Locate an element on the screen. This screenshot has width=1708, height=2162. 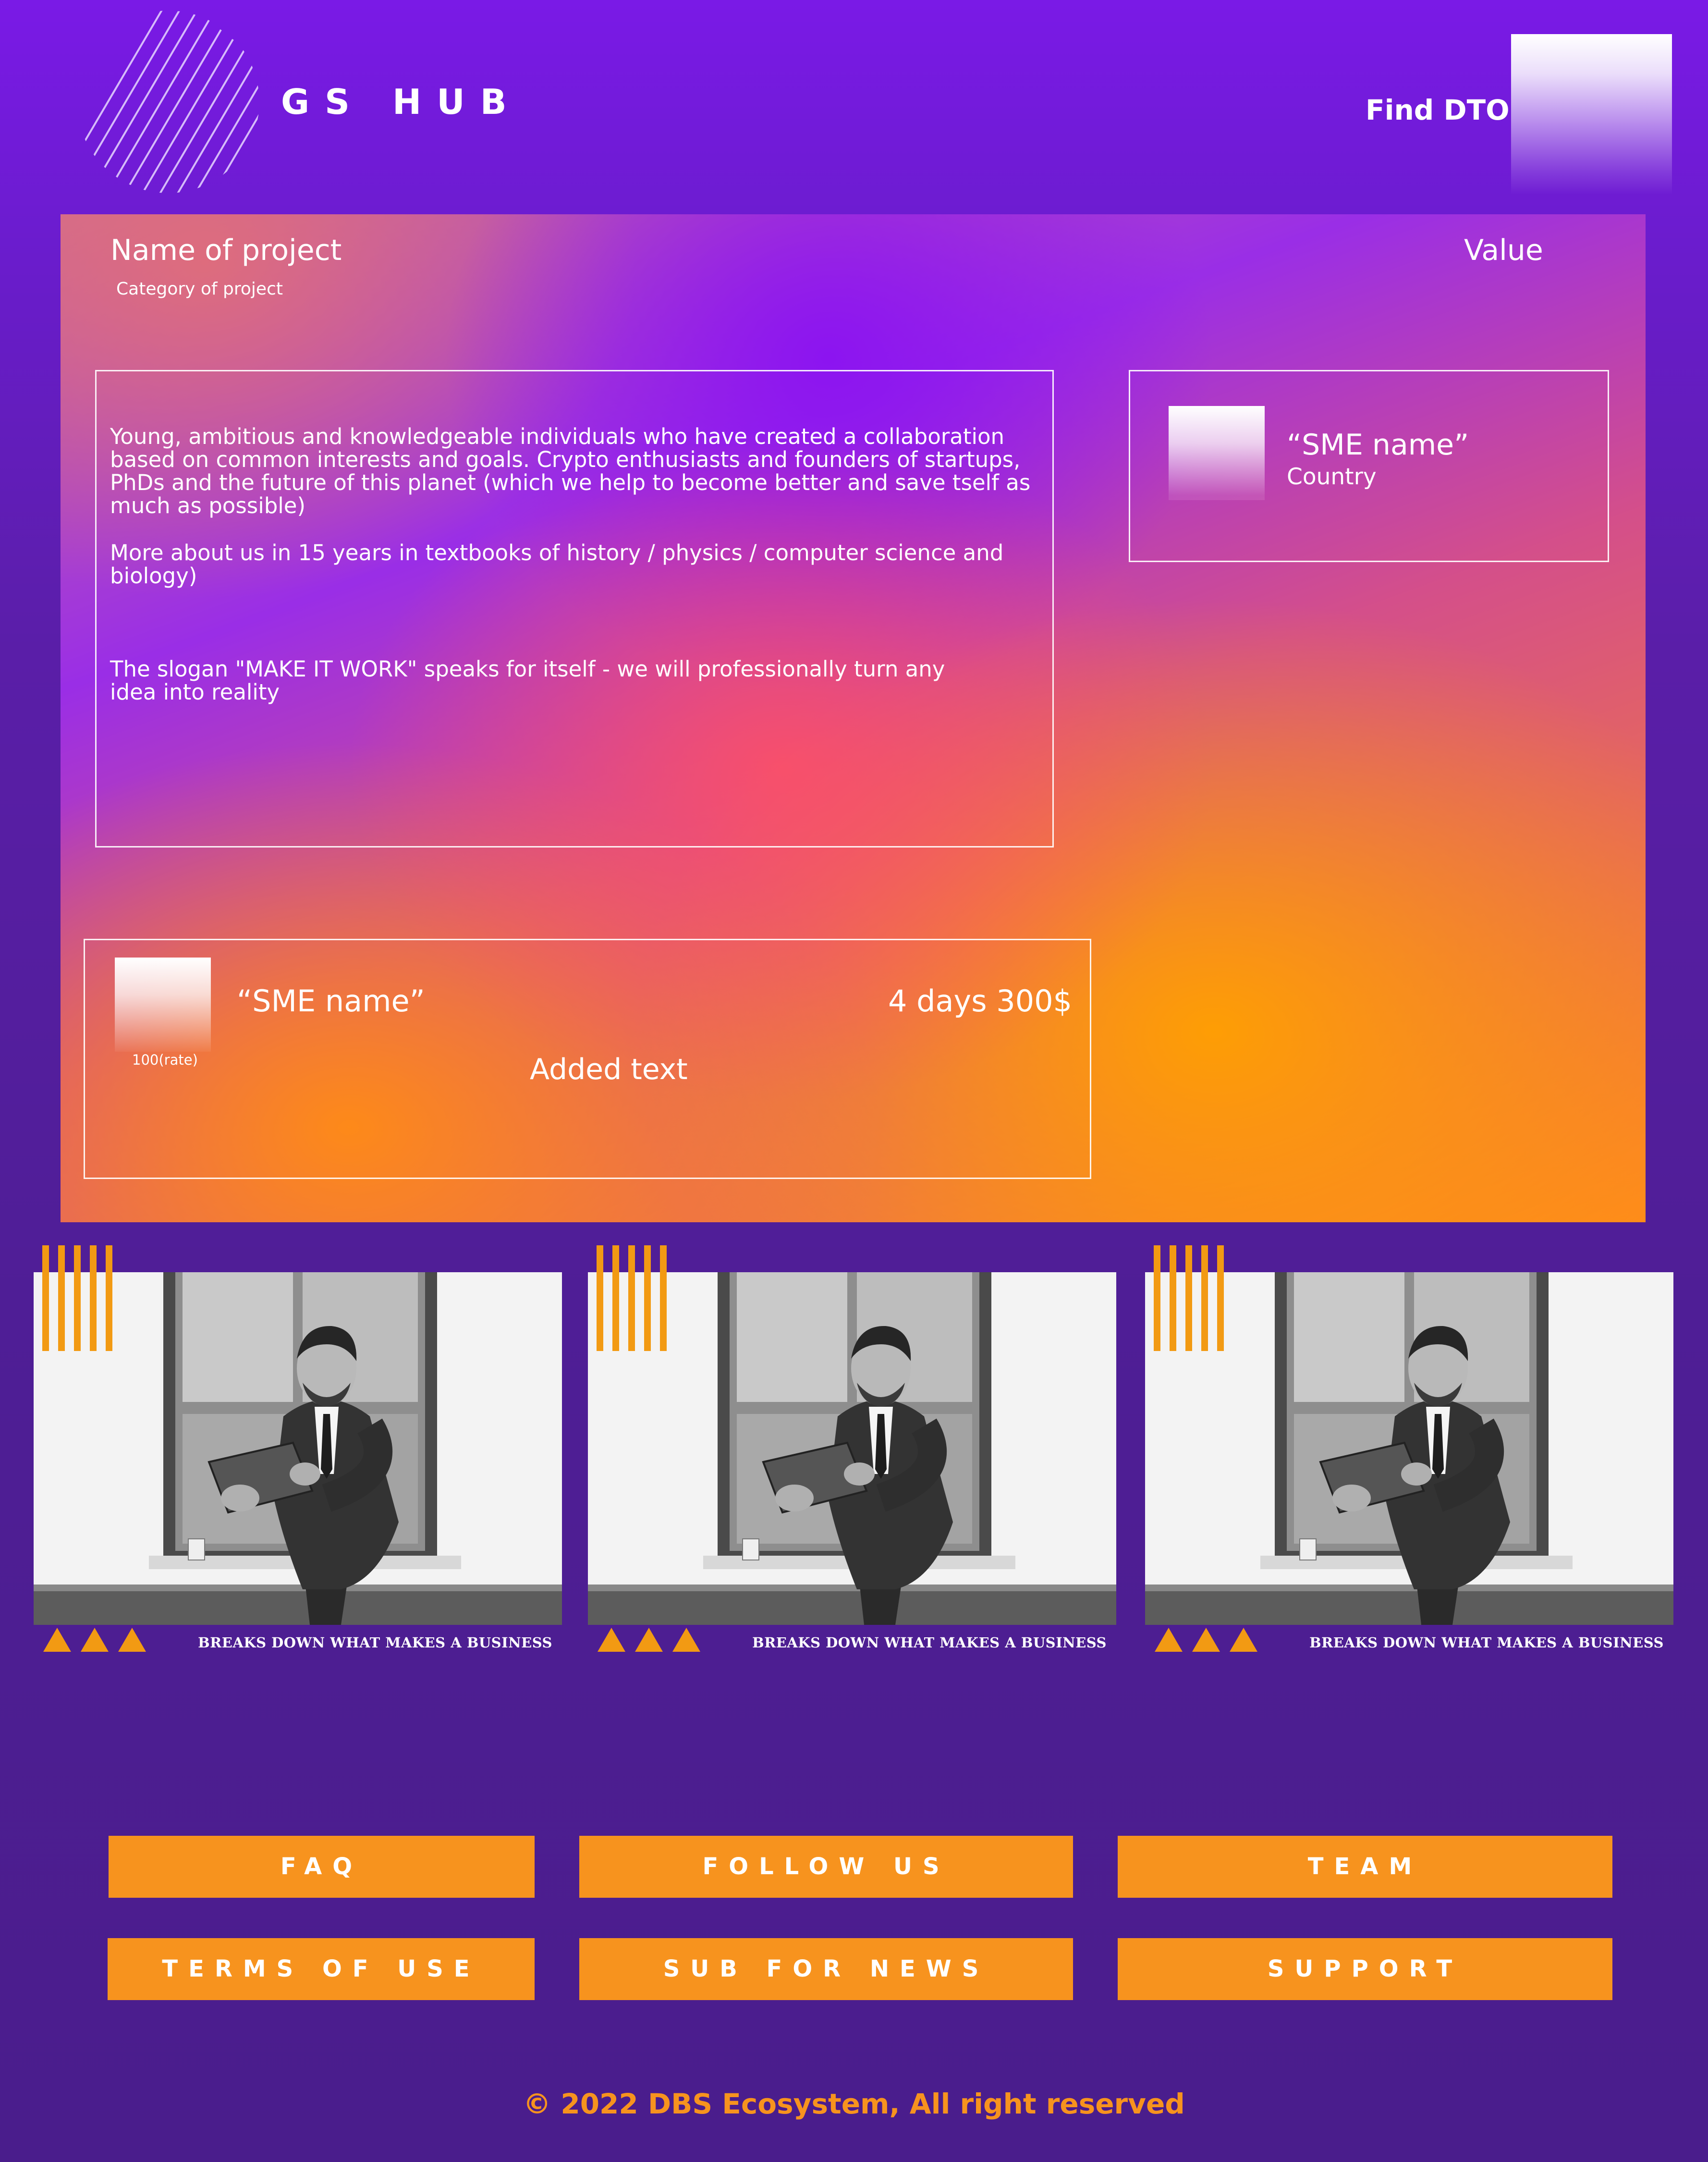
brand-name: GS HUB is located at coordinates (401, 102).